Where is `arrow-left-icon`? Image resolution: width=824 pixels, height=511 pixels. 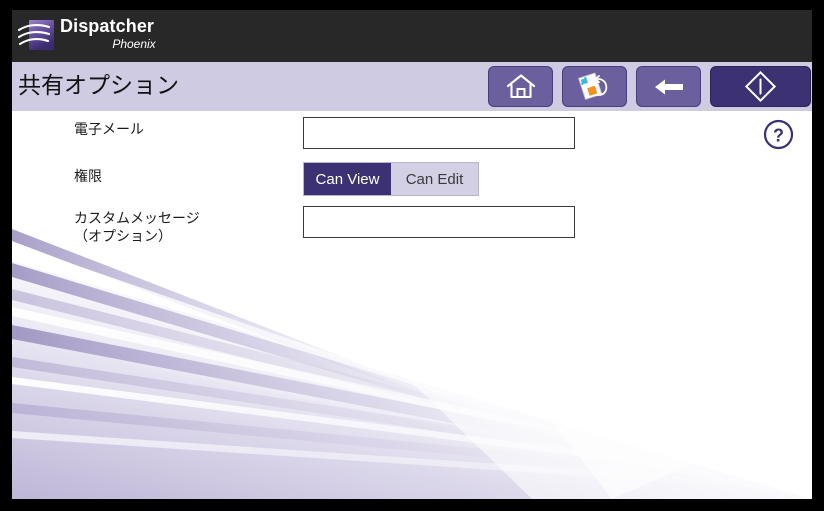 arrow-left-icon is located at coordinates (668, 86).